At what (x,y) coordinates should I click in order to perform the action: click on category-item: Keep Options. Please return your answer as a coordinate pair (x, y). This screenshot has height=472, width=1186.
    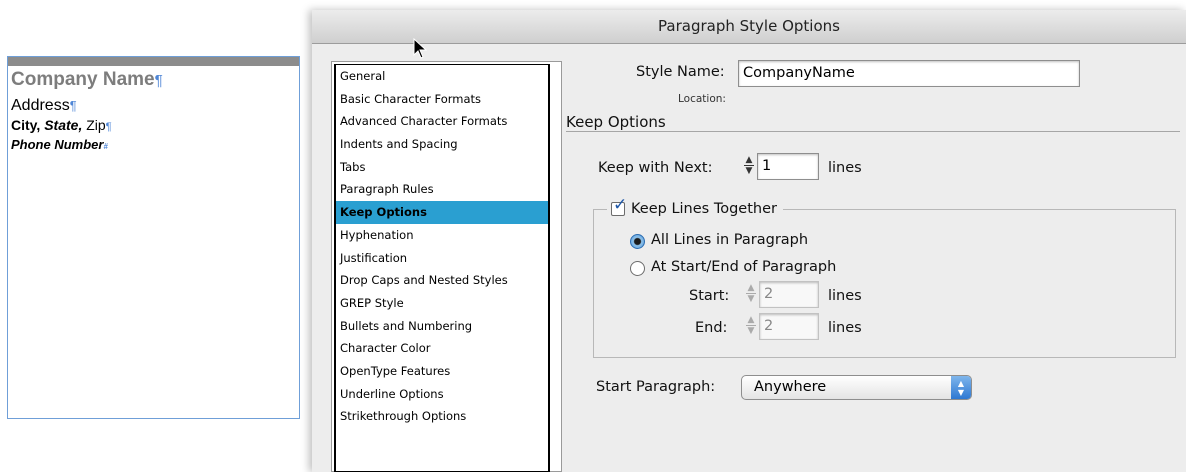
    Looking at the image, I should click on (442, 212).